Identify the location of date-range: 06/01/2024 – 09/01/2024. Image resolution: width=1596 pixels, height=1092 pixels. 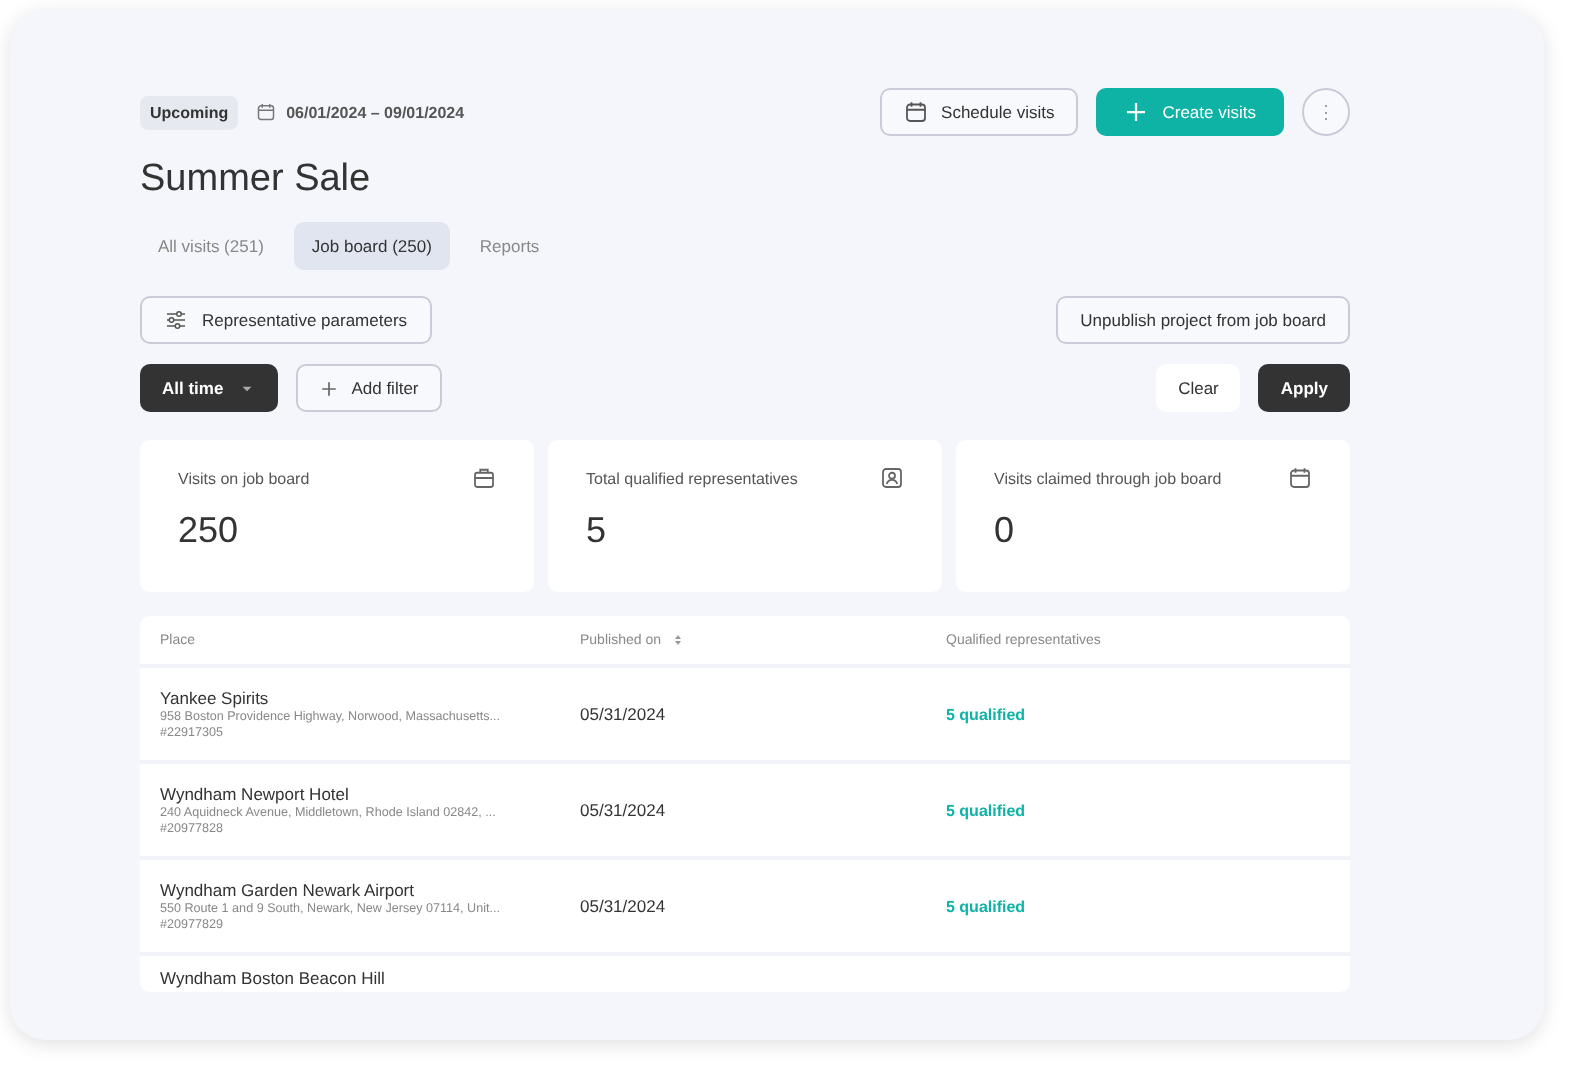
(375, 112).